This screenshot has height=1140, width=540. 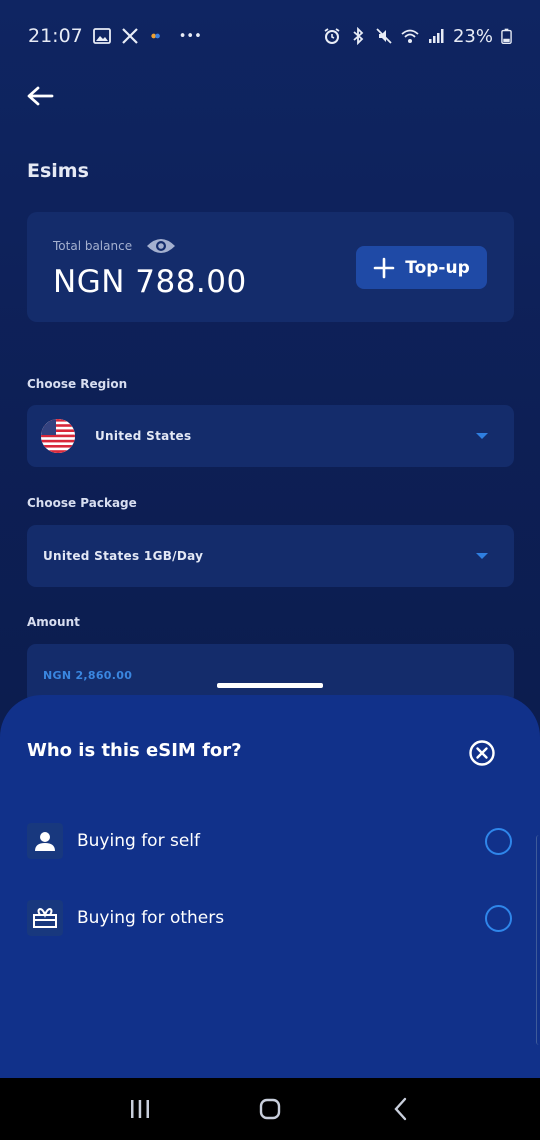 I want to click on status-left: 21:07 •••, so click(x=115, y=36).